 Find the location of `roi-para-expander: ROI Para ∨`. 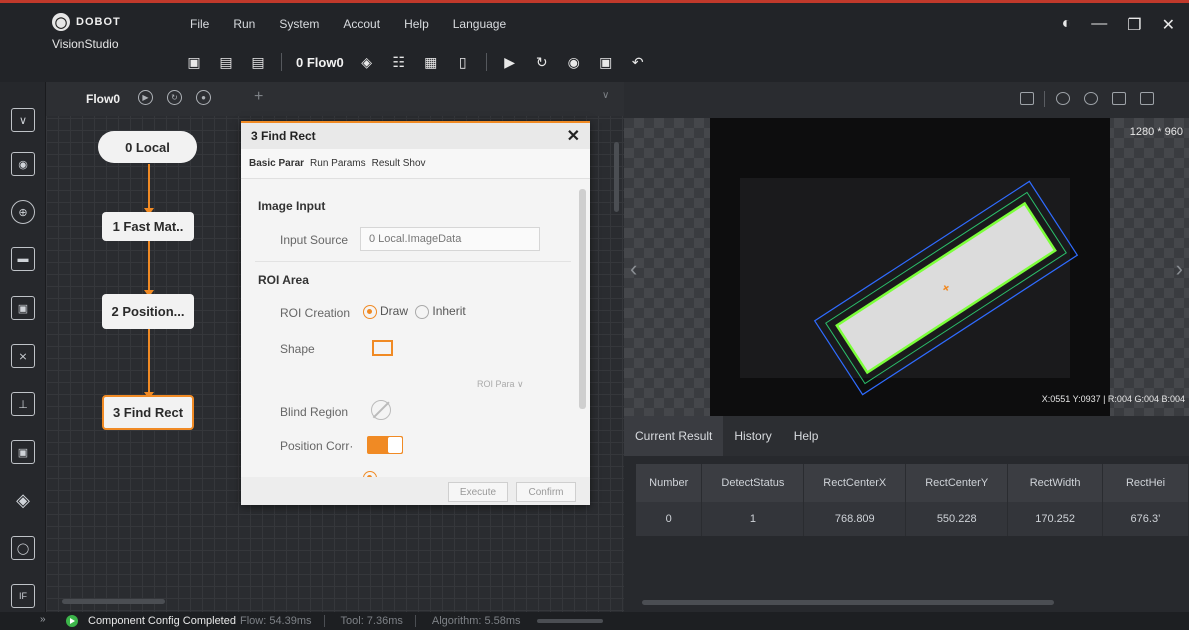

roi-para-expander: ROI Para ∨ is located at coordinates (500, 384).